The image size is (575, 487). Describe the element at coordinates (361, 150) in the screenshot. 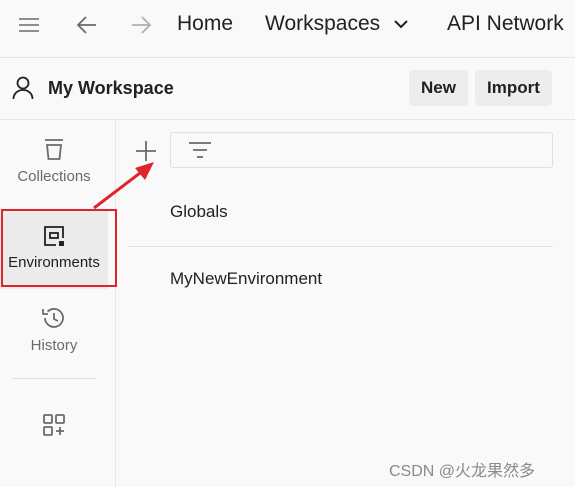

I see `filter-input` at that location.